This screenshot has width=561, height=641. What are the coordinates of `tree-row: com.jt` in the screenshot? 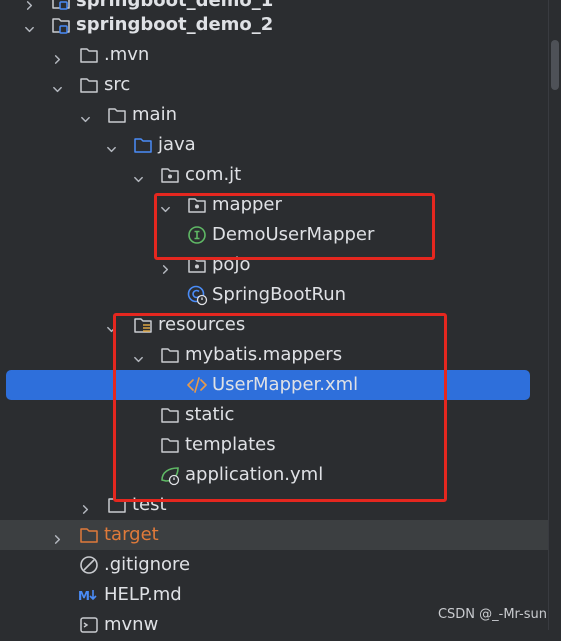 It's located at (274, 175).